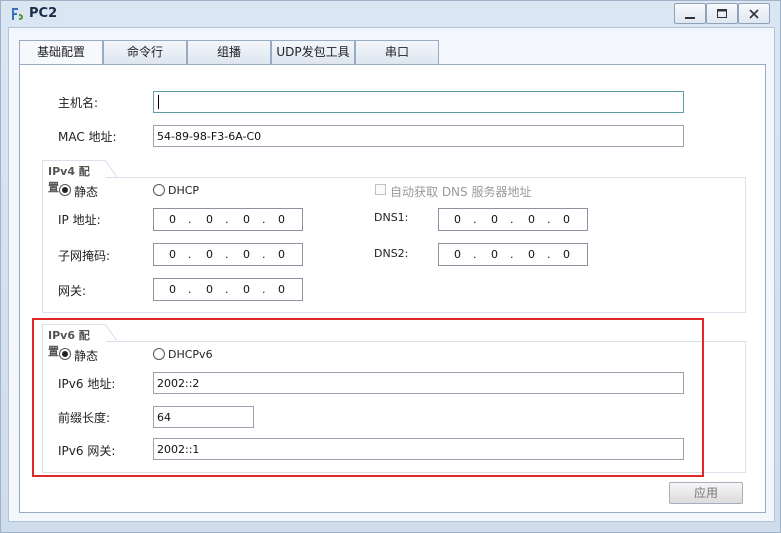 The width and height of the screenshot is (781, 533). What do you see at coordinates (246, 289) in the screenshot?
I see `gateway-octet-3: 0` at bounding box center [246, 289].